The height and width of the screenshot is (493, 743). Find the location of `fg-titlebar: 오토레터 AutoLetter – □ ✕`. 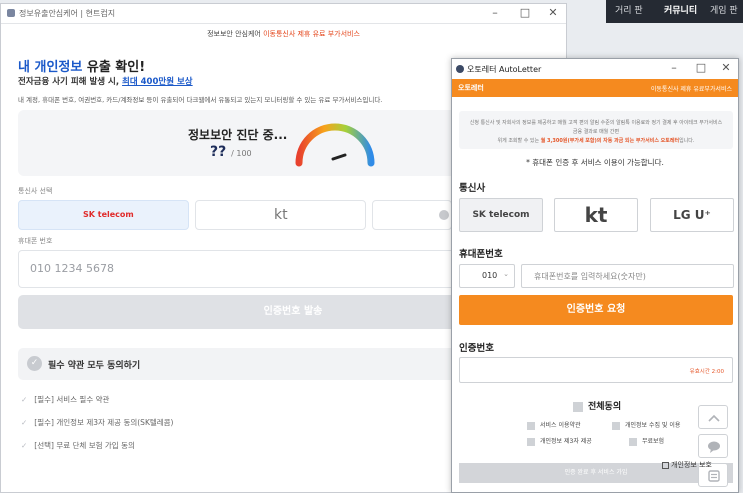

fg-titlebar: 오토레터 AutoLetter – □ ✕ is located at coordinates (595, 69).